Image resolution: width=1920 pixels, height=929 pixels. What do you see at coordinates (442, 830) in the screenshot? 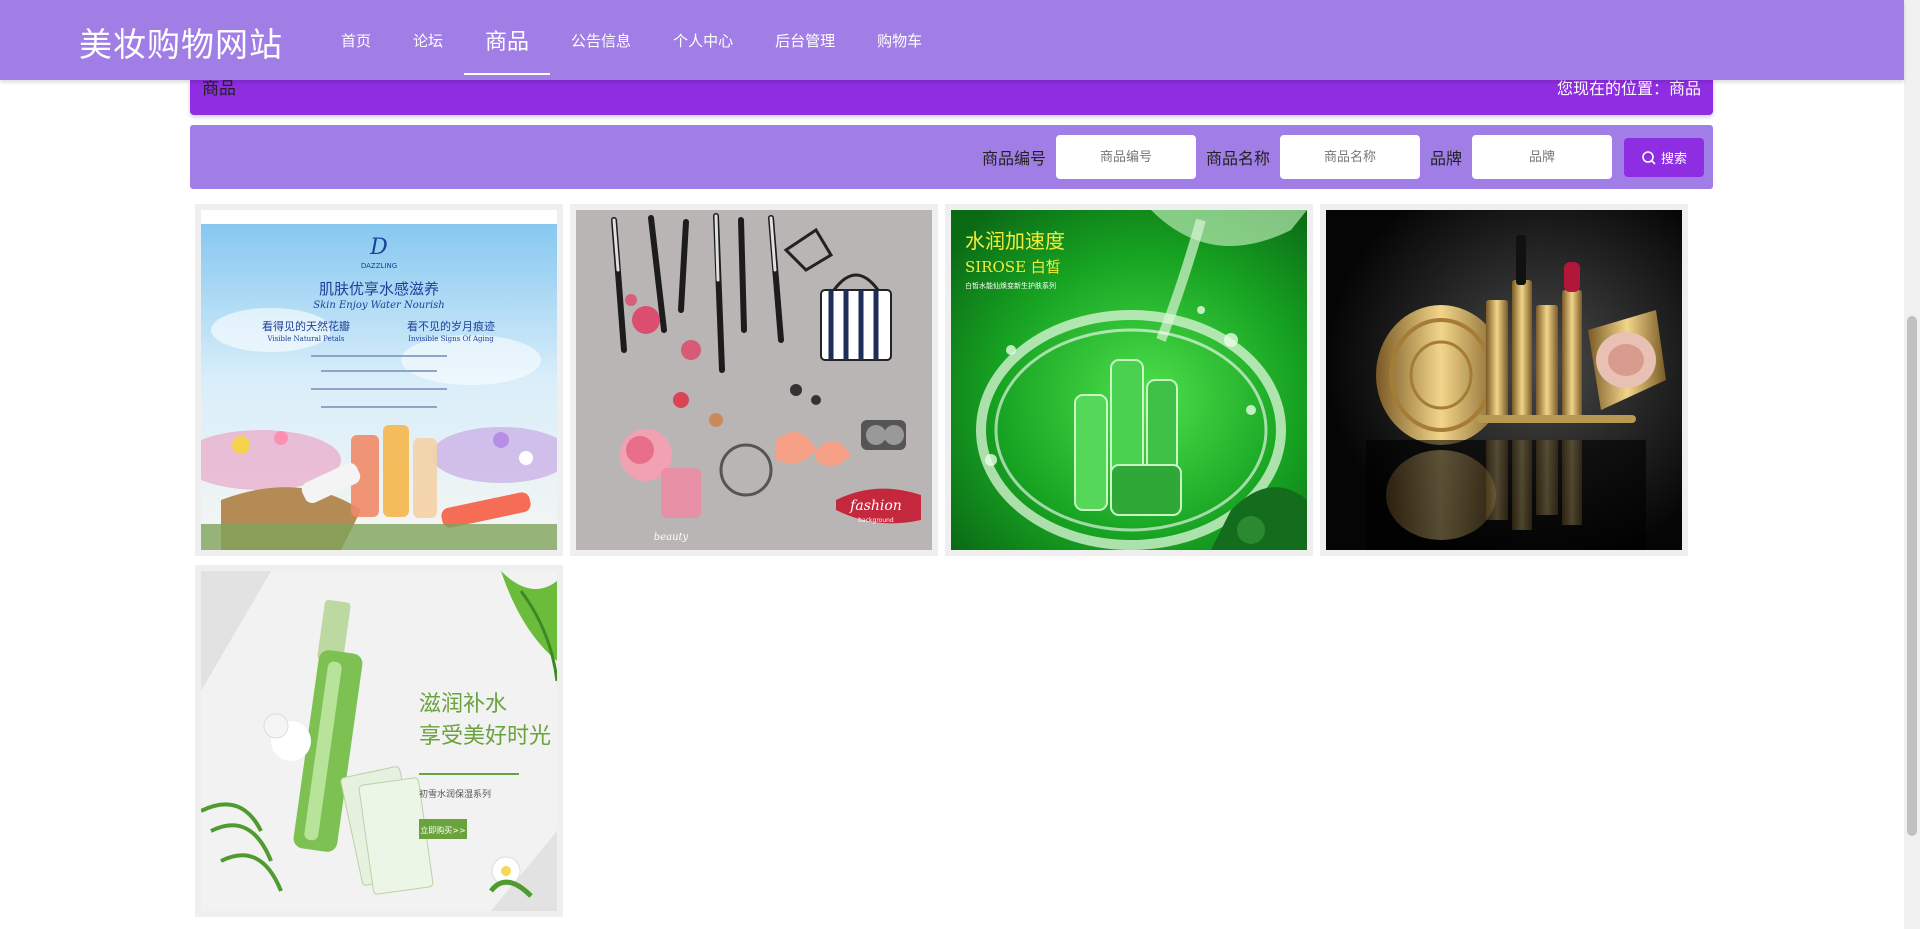
I see `product-cta: 立即购买>>` at bounding box center [442, 830].